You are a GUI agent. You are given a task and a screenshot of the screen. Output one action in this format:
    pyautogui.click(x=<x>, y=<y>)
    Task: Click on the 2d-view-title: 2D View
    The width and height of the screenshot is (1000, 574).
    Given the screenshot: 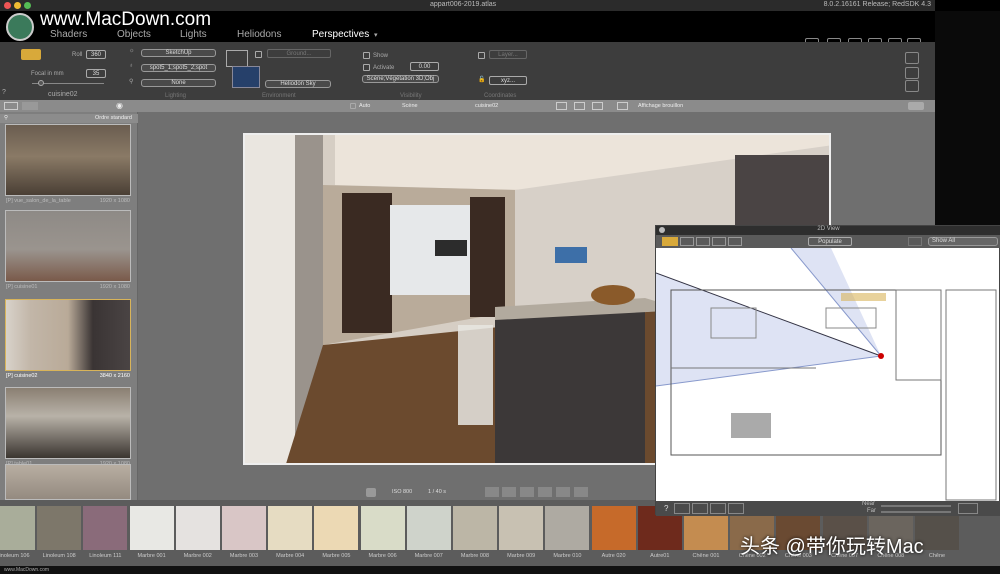 What is the action you would take?
    pyautogui.click(x=828, y=229)
    